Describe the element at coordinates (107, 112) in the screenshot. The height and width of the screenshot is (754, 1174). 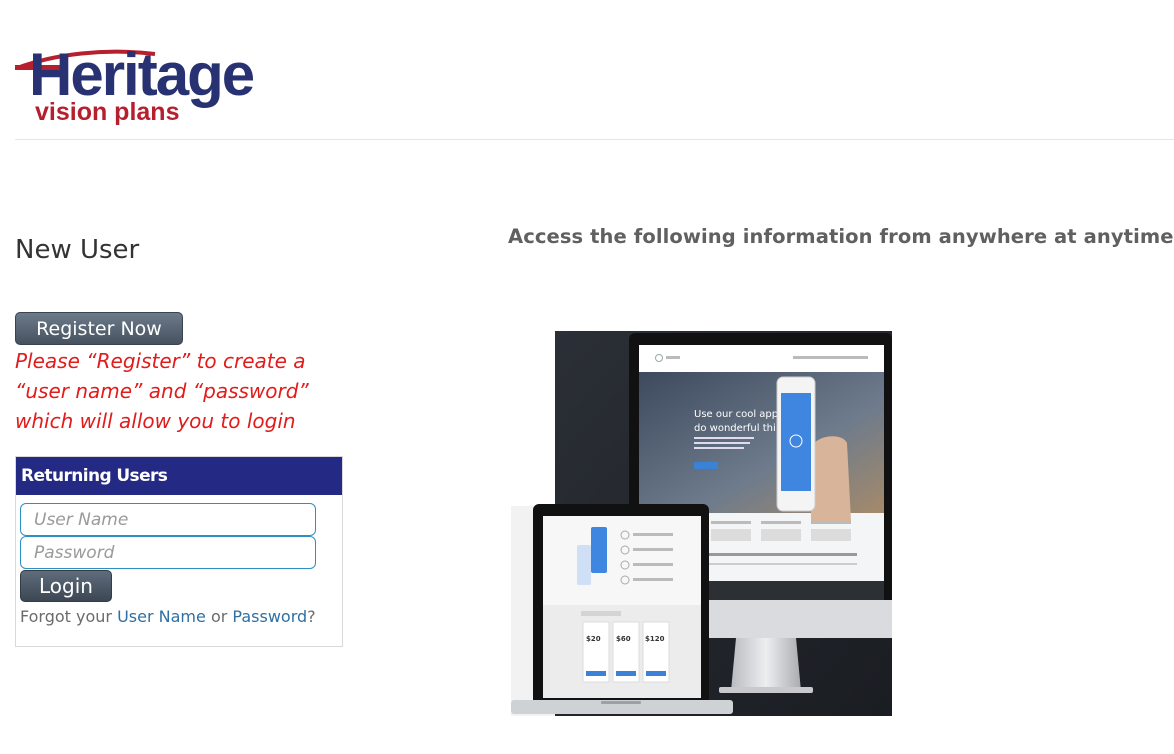
I see `logo-subtitle: vision plans` at that location.